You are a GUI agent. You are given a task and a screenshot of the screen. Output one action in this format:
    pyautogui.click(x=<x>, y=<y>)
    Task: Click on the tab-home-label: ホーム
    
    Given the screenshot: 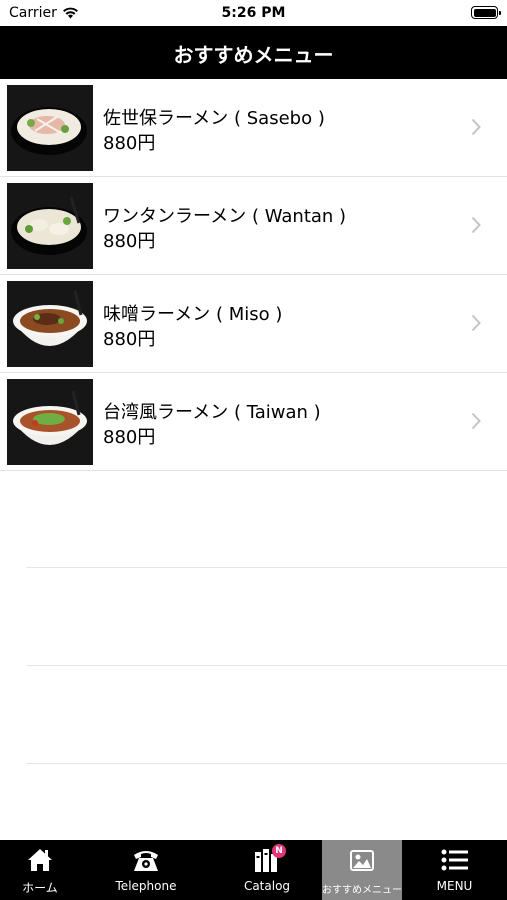 What is the action you would take?
    pyautogui.click(x=40, y=888)
    